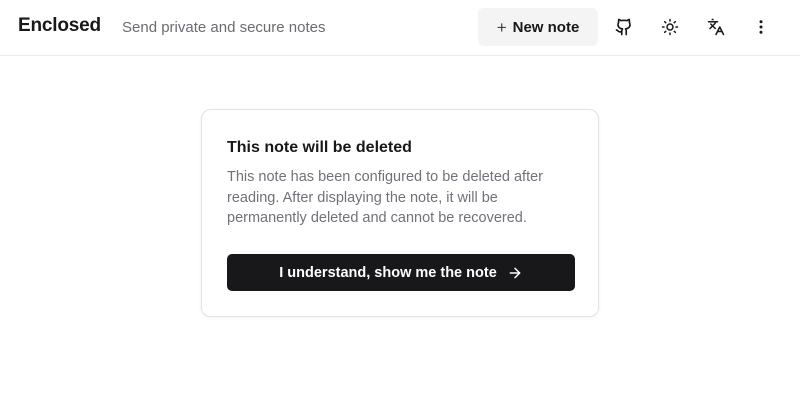  What do you see at coordinates (319, 147) in the screenshot?
I see `card-title: This note will be deleted` at bounding box center [319, 147].